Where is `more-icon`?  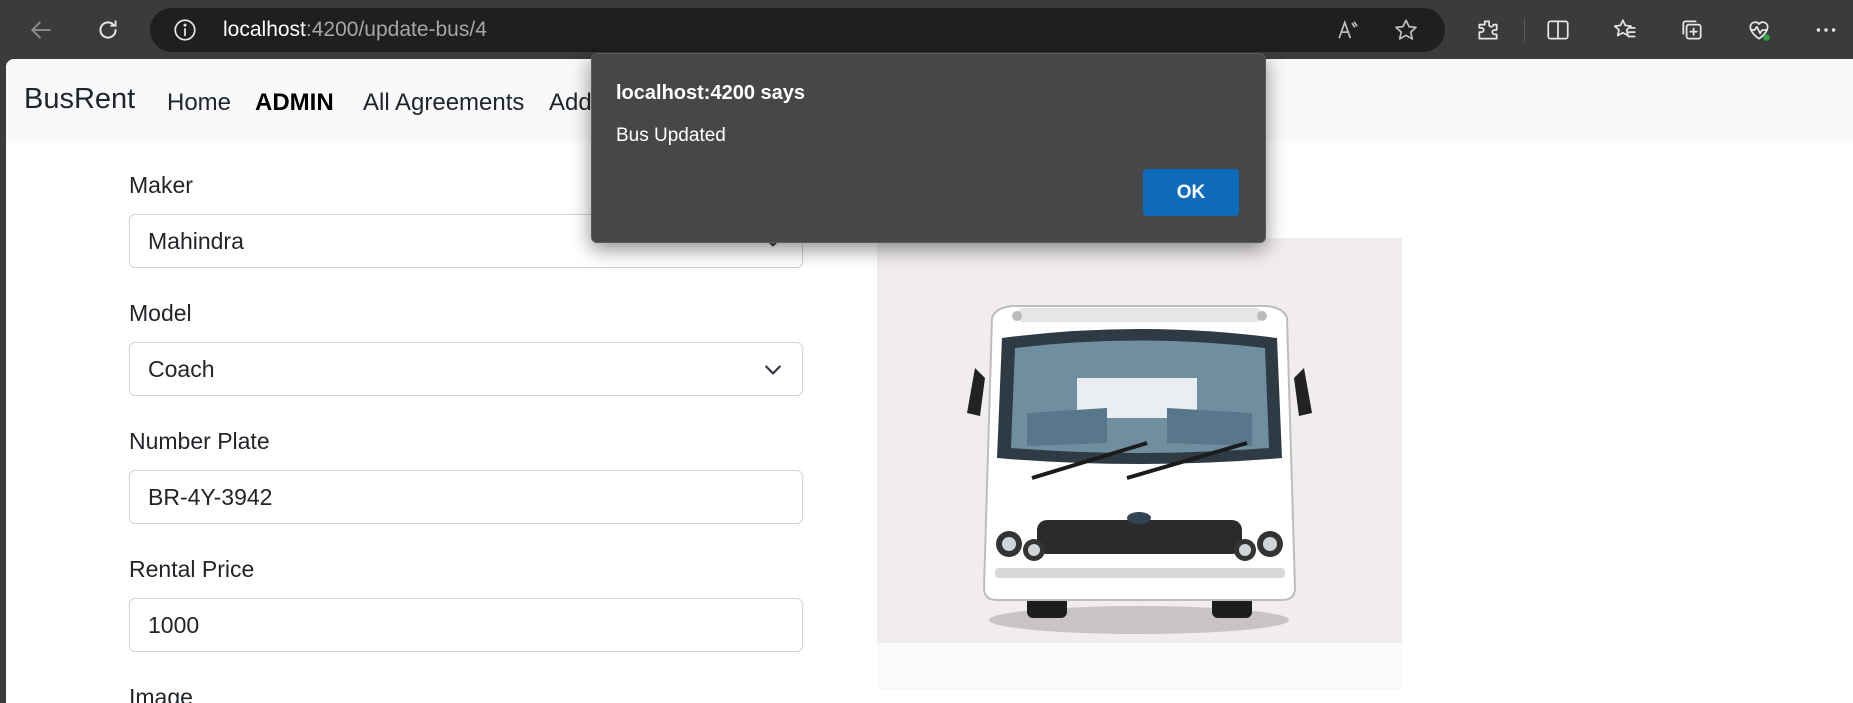 more-icon is located at coordinates (1826, 30).